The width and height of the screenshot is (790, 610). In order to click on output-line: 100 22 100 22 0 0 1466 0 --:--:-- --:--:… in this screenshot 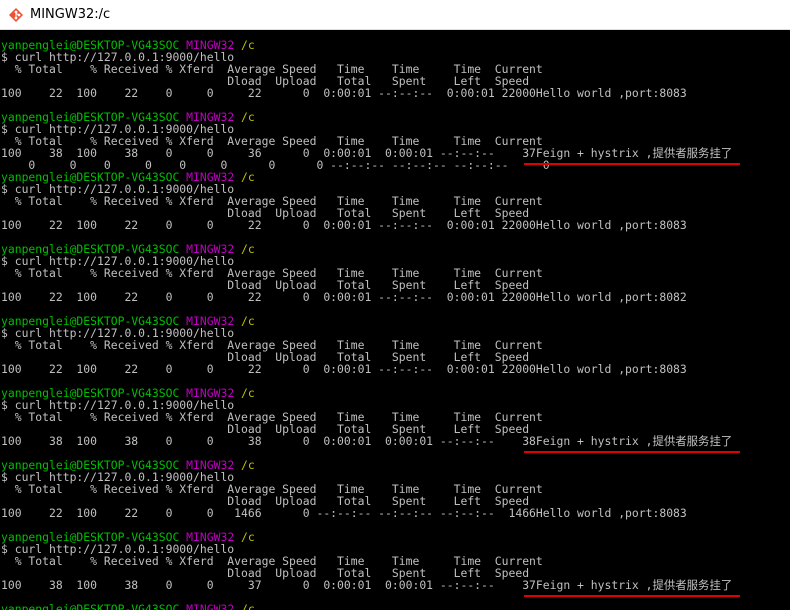, I will do `click(344, 513)`.